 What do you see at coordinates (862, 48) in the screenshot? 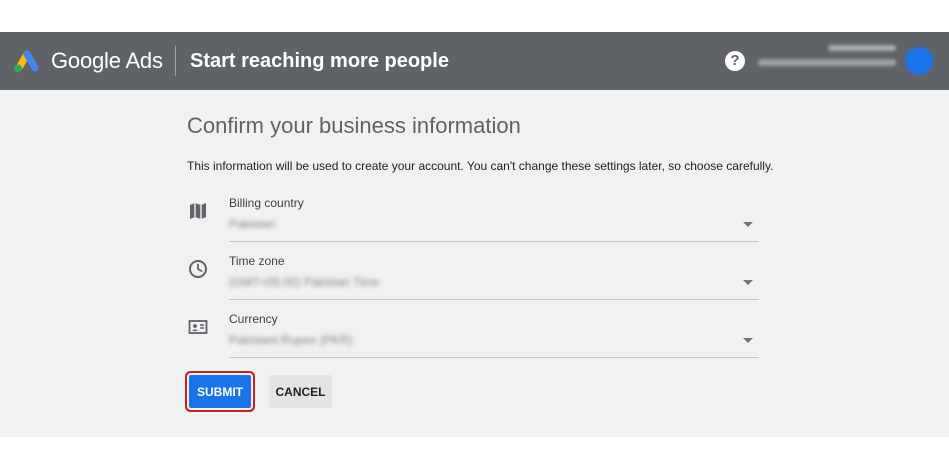
I see `account-name` at bounding box center [862, 48].